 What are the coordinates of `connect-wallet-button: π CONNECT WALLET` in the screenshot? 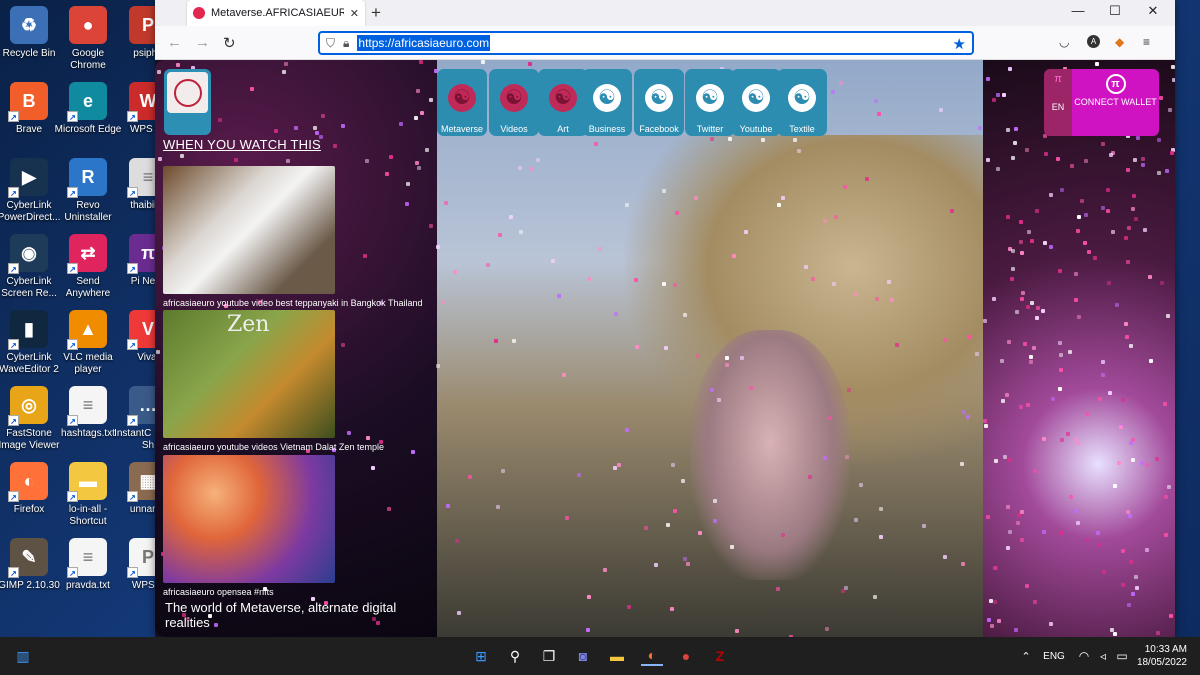 It's located at (1115, 102).